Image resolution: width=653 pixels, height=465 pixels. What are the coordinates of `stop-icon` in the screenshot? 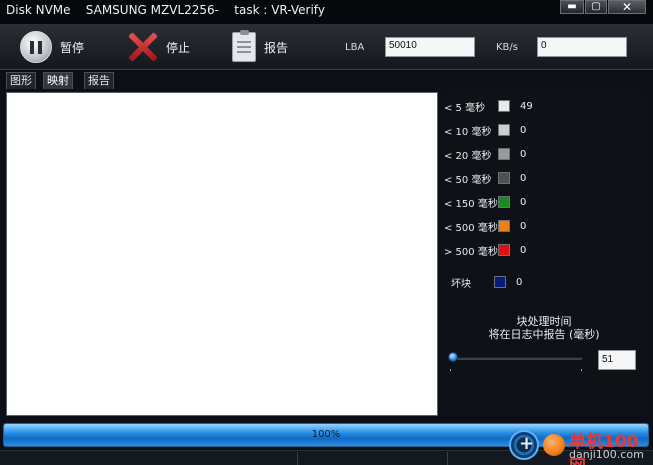 It's located at (142, 47).